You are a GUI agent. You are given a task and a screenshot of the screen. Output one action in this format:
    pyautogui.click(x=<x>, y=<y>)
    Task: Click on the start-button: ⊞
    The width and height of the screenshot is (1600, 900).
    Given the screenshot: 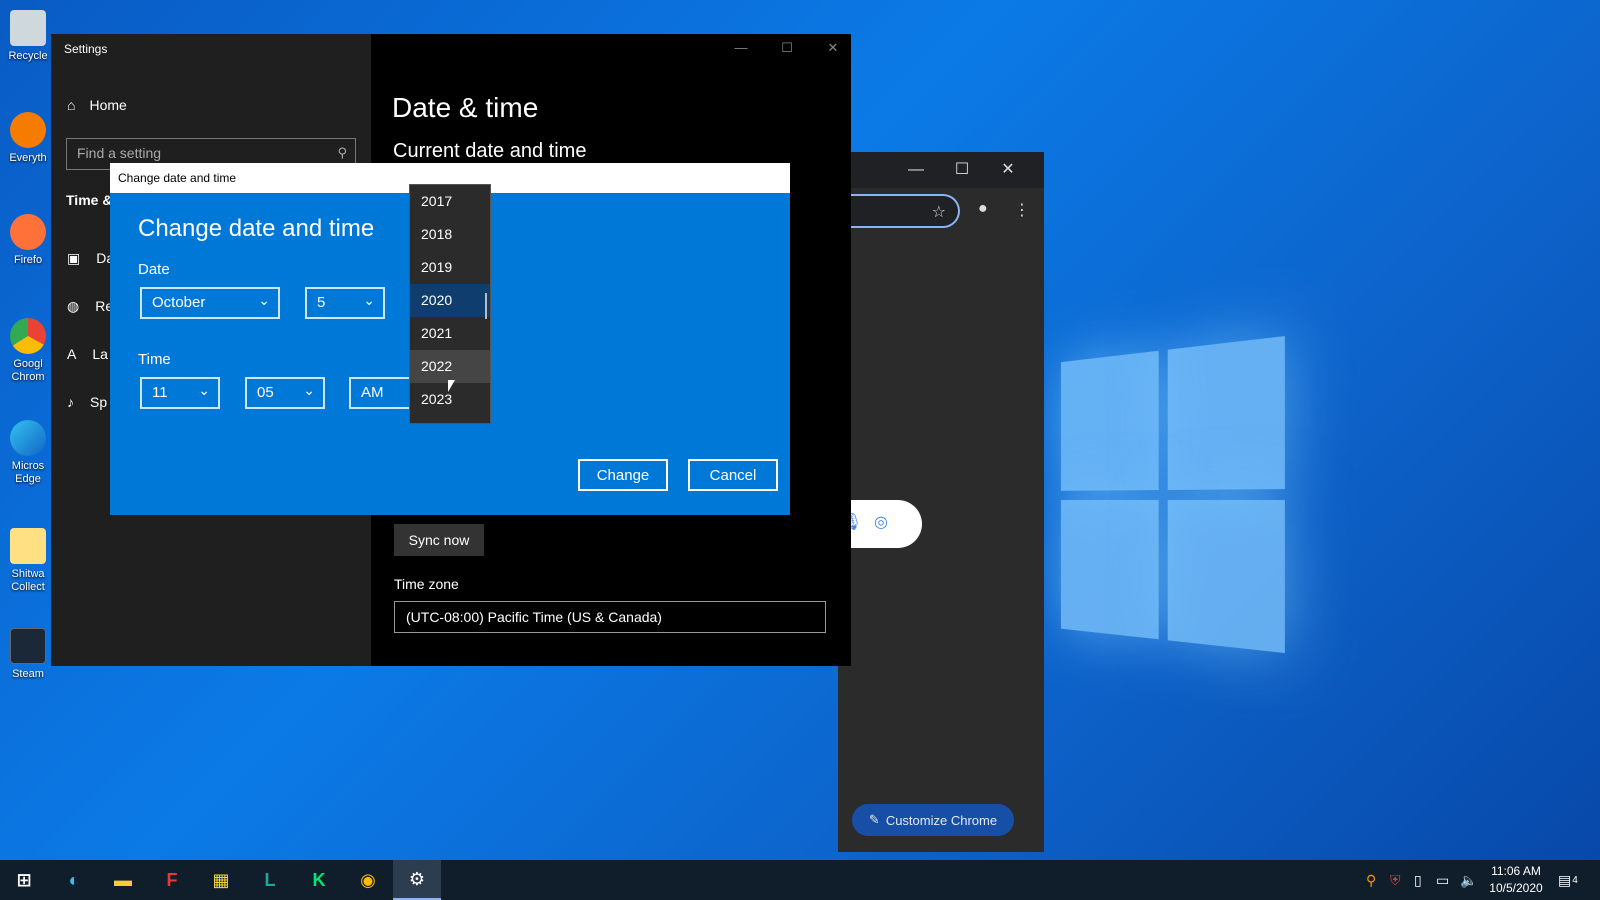 What is the action you would take?
    pyautogui.click(x=24, y=880)
    